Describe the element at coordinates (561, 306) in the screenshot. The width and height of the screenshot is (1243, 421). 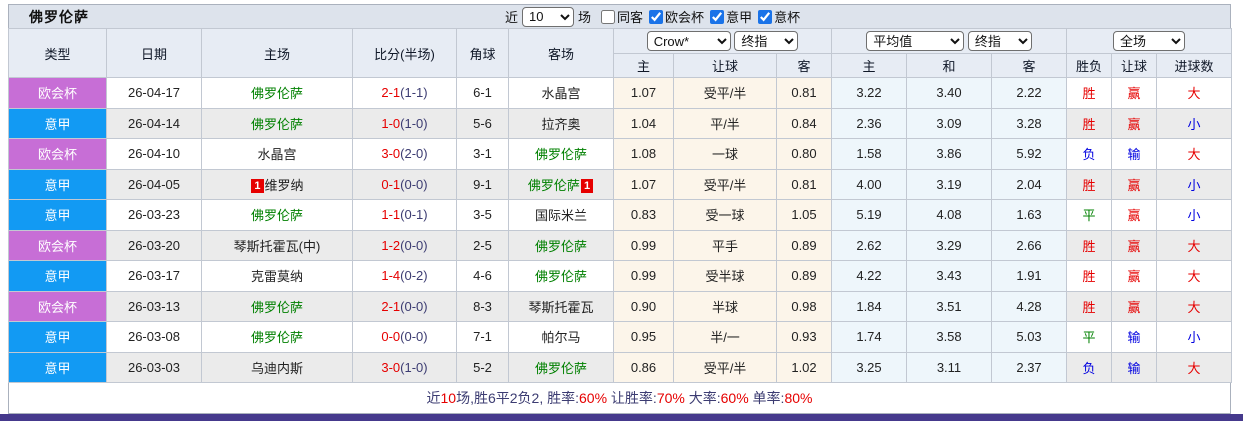
I see `away-team: 琴斯托霍瓦` at that location.